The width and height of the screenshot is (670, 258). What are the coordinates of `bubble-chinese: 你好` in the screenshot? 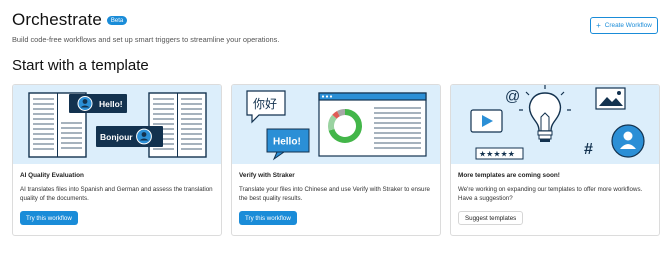 It's located at (265, 104).